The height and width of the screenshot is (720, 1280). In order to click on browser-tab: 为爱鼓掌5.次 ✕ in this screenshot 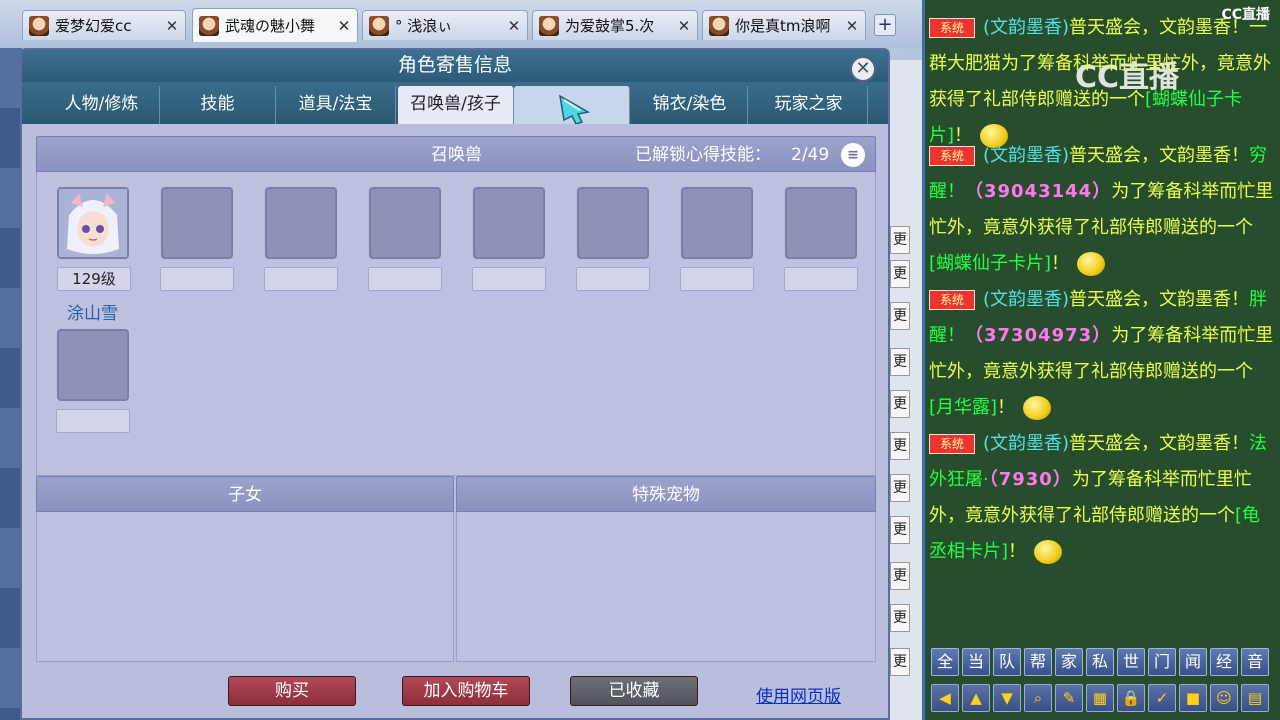, I will do `click(615, 25)`.